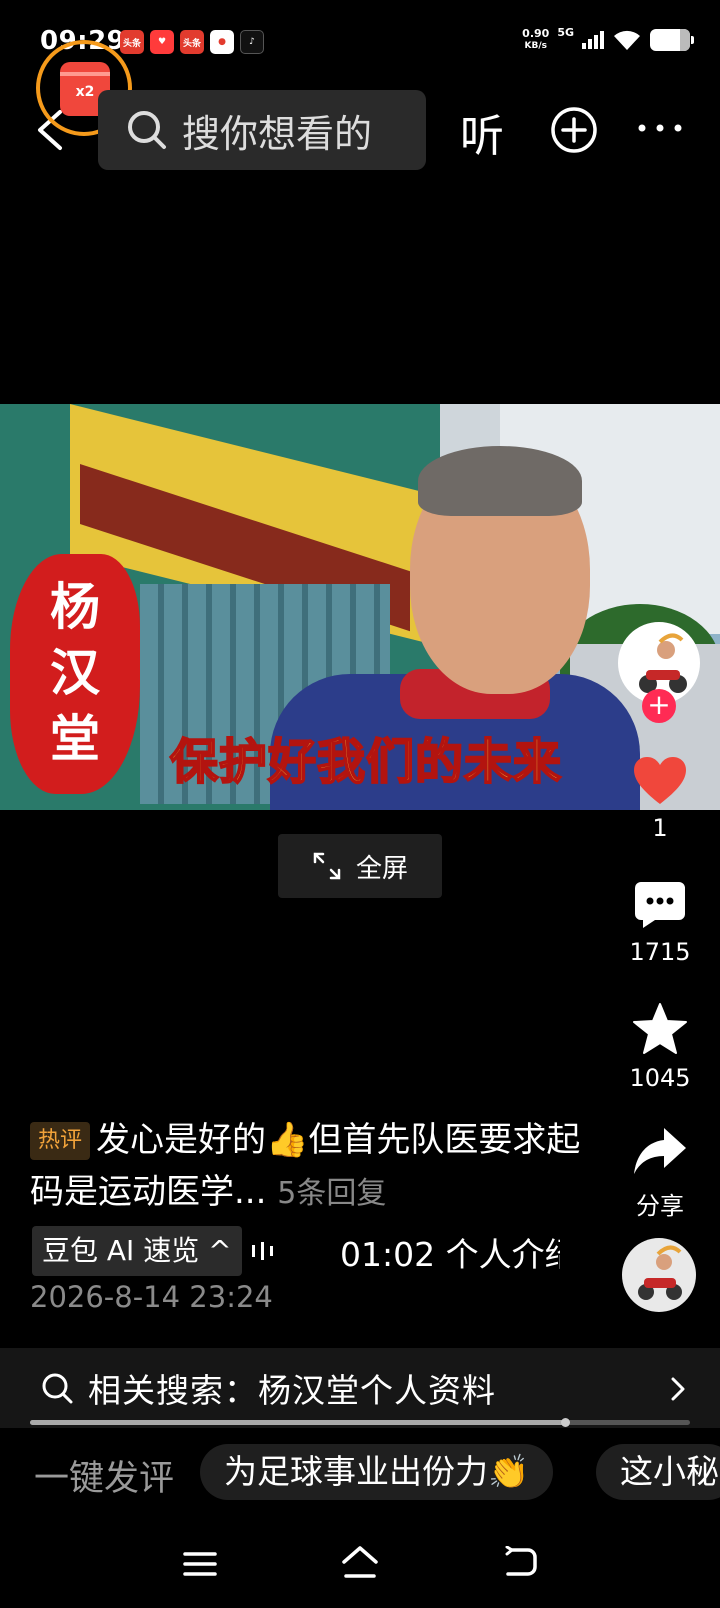  What do you see at coordinates (360, 1562) in the screenshot?
I see `home-icon` at bounding box center [360, 1562].